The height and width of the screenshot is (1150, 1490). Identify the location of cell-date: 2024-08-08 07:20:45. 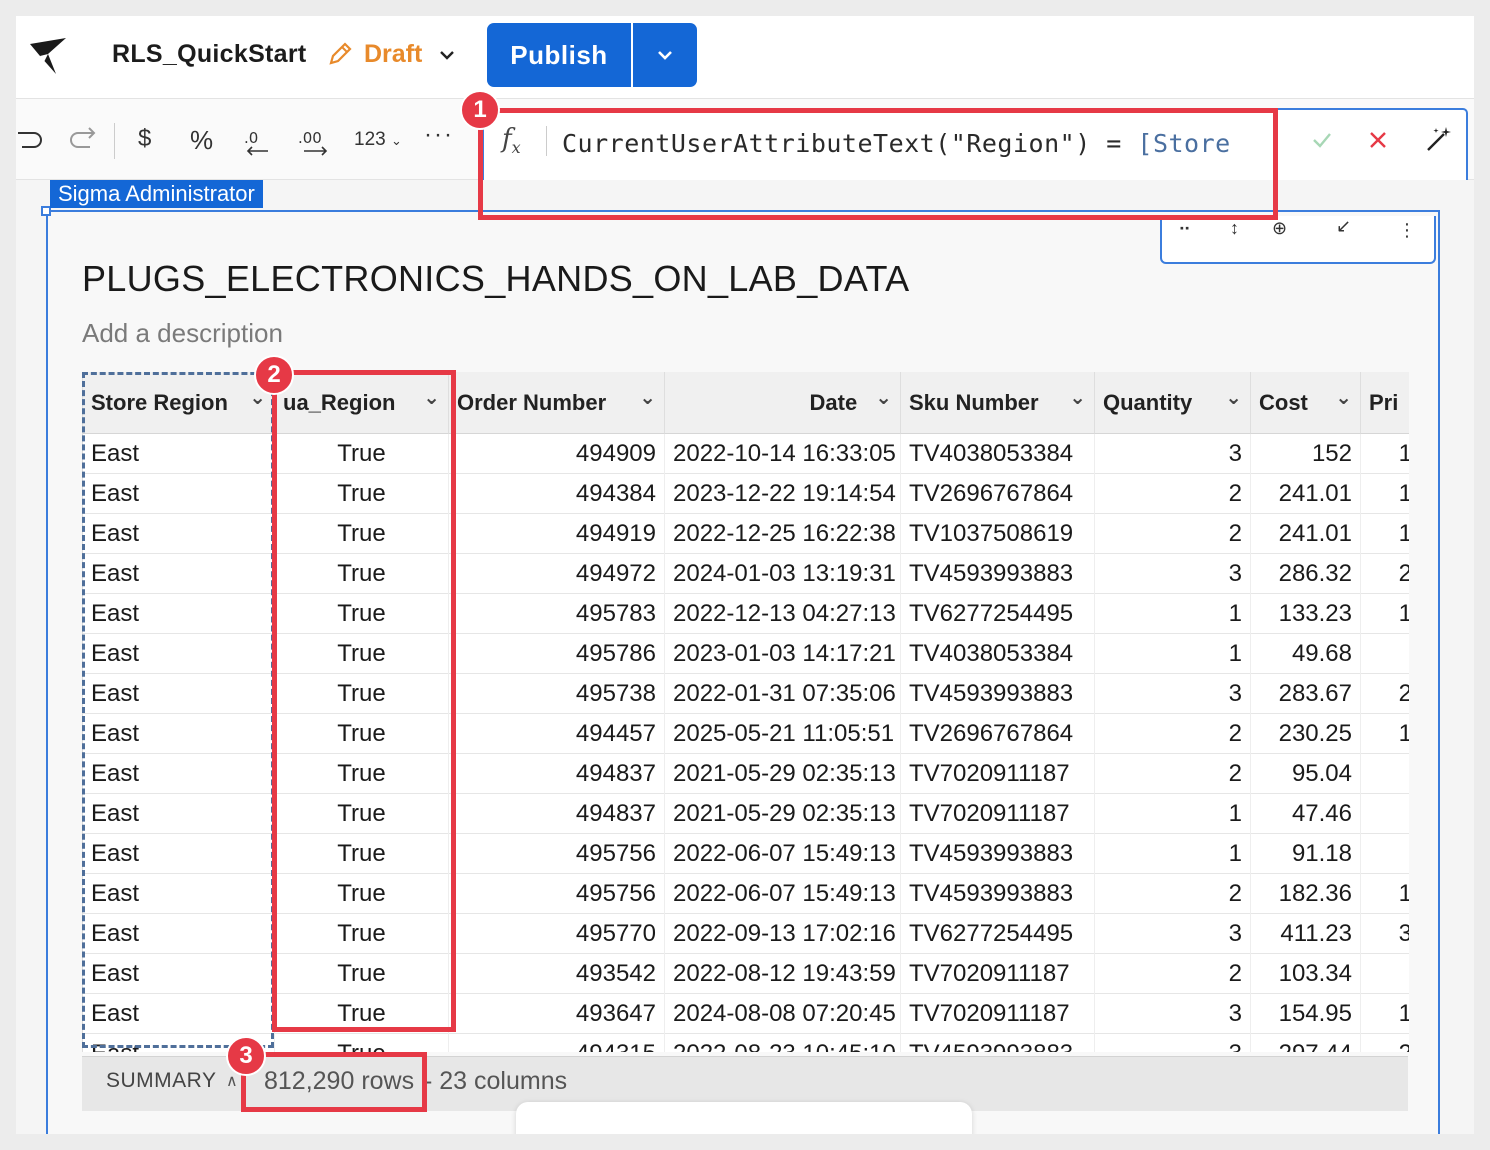
(783, 1014).